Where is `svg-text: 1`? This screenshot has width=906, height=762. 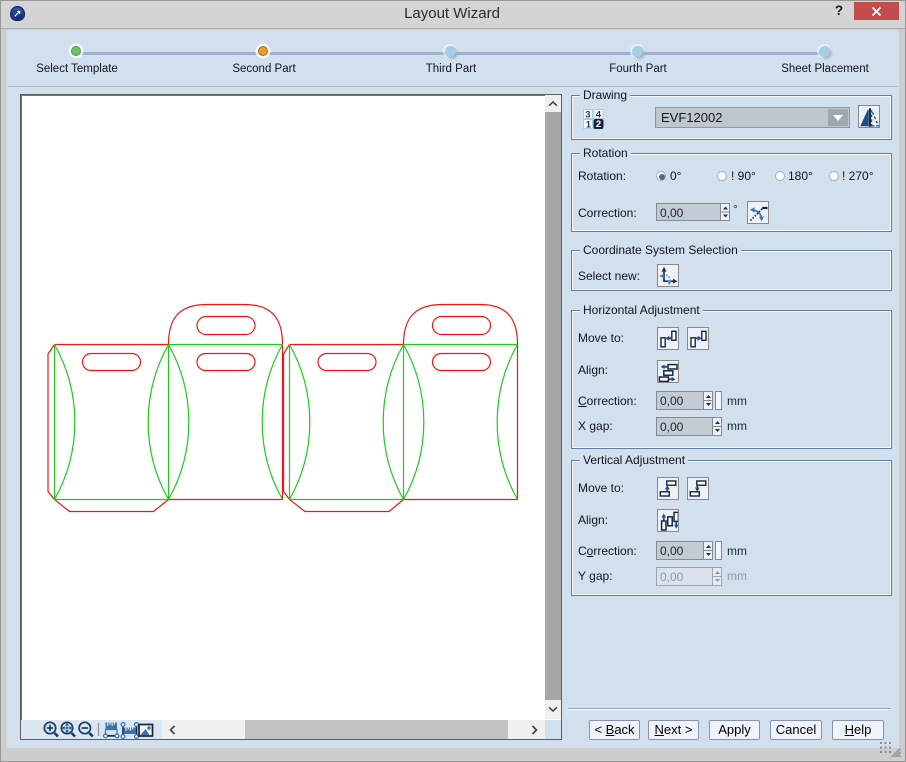 svg-text: 1 is located at coordinates (589, 124).